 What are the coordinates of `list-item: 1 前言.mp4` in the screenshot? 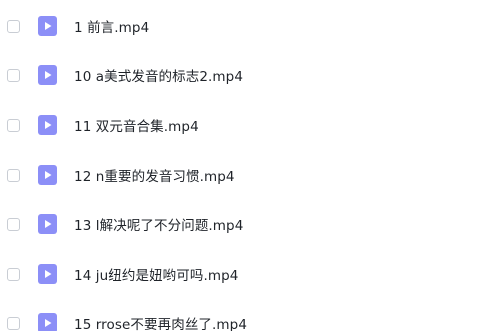 It's located at (239, 26).